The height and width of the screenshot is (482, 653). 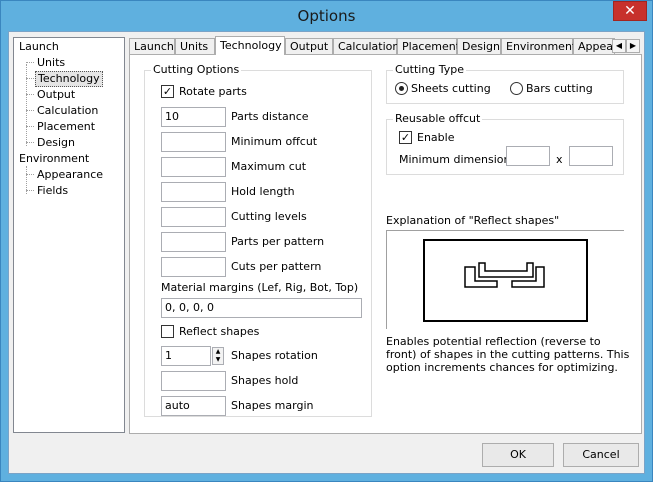 I want to click on shapes-rotation-input: 1, so click(x=186, y=356).